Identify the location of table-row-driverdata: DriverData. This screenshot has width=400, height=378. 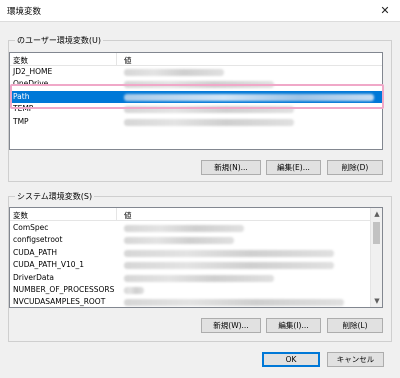
(190, 278).